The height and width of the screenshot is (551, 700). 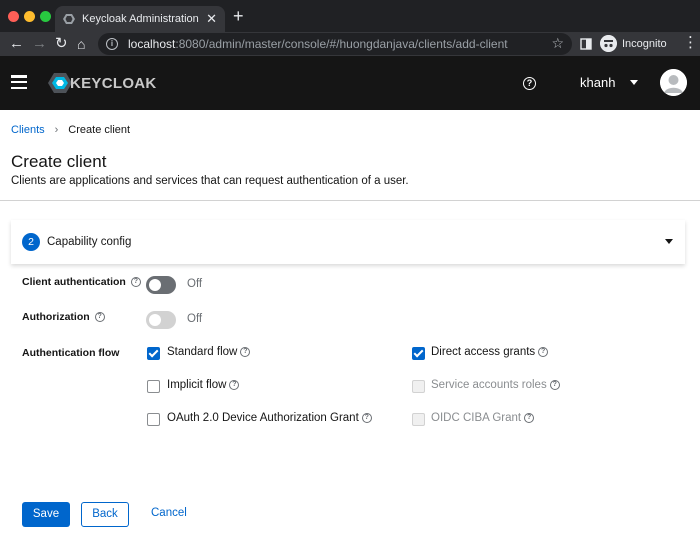 What do you see at coordinates (153, 419) in the screenshot?
I see `oauth-device-grant-checkbox` at bounding box center [153, 419].